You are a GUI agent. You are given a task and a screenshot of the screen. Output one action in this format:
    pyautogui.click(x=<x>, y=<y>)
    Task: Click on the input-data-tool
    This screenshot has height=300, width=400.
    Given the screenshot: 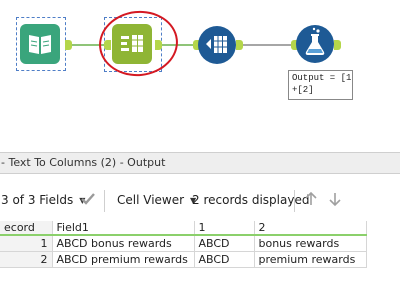 What is the action you would take?
    pyautogui.click(x=41, y=45)
    